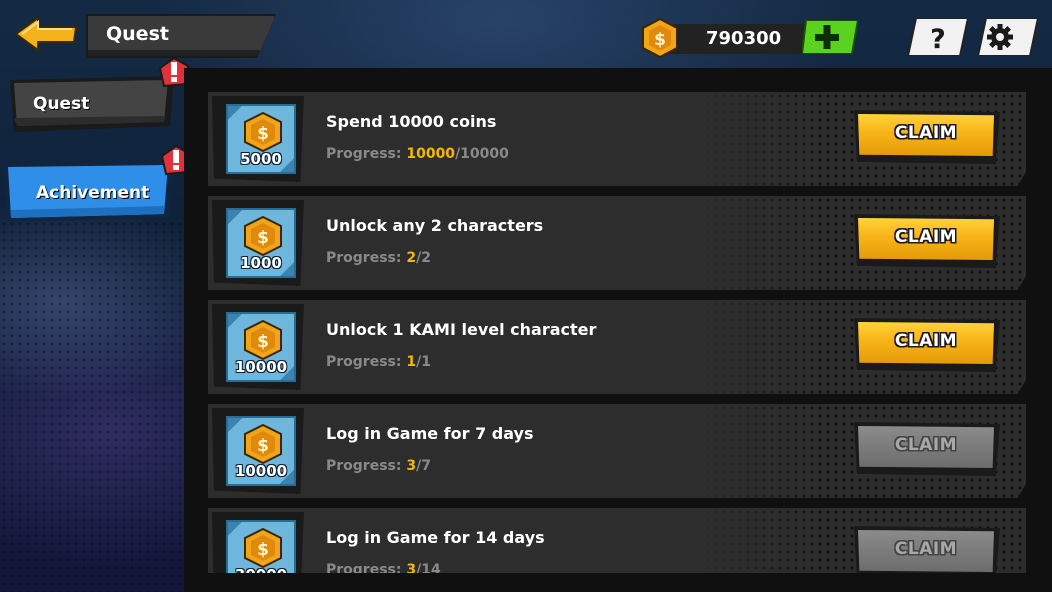  I want to click on quest-title: Log in Game for 7 days, so click(430, 433).